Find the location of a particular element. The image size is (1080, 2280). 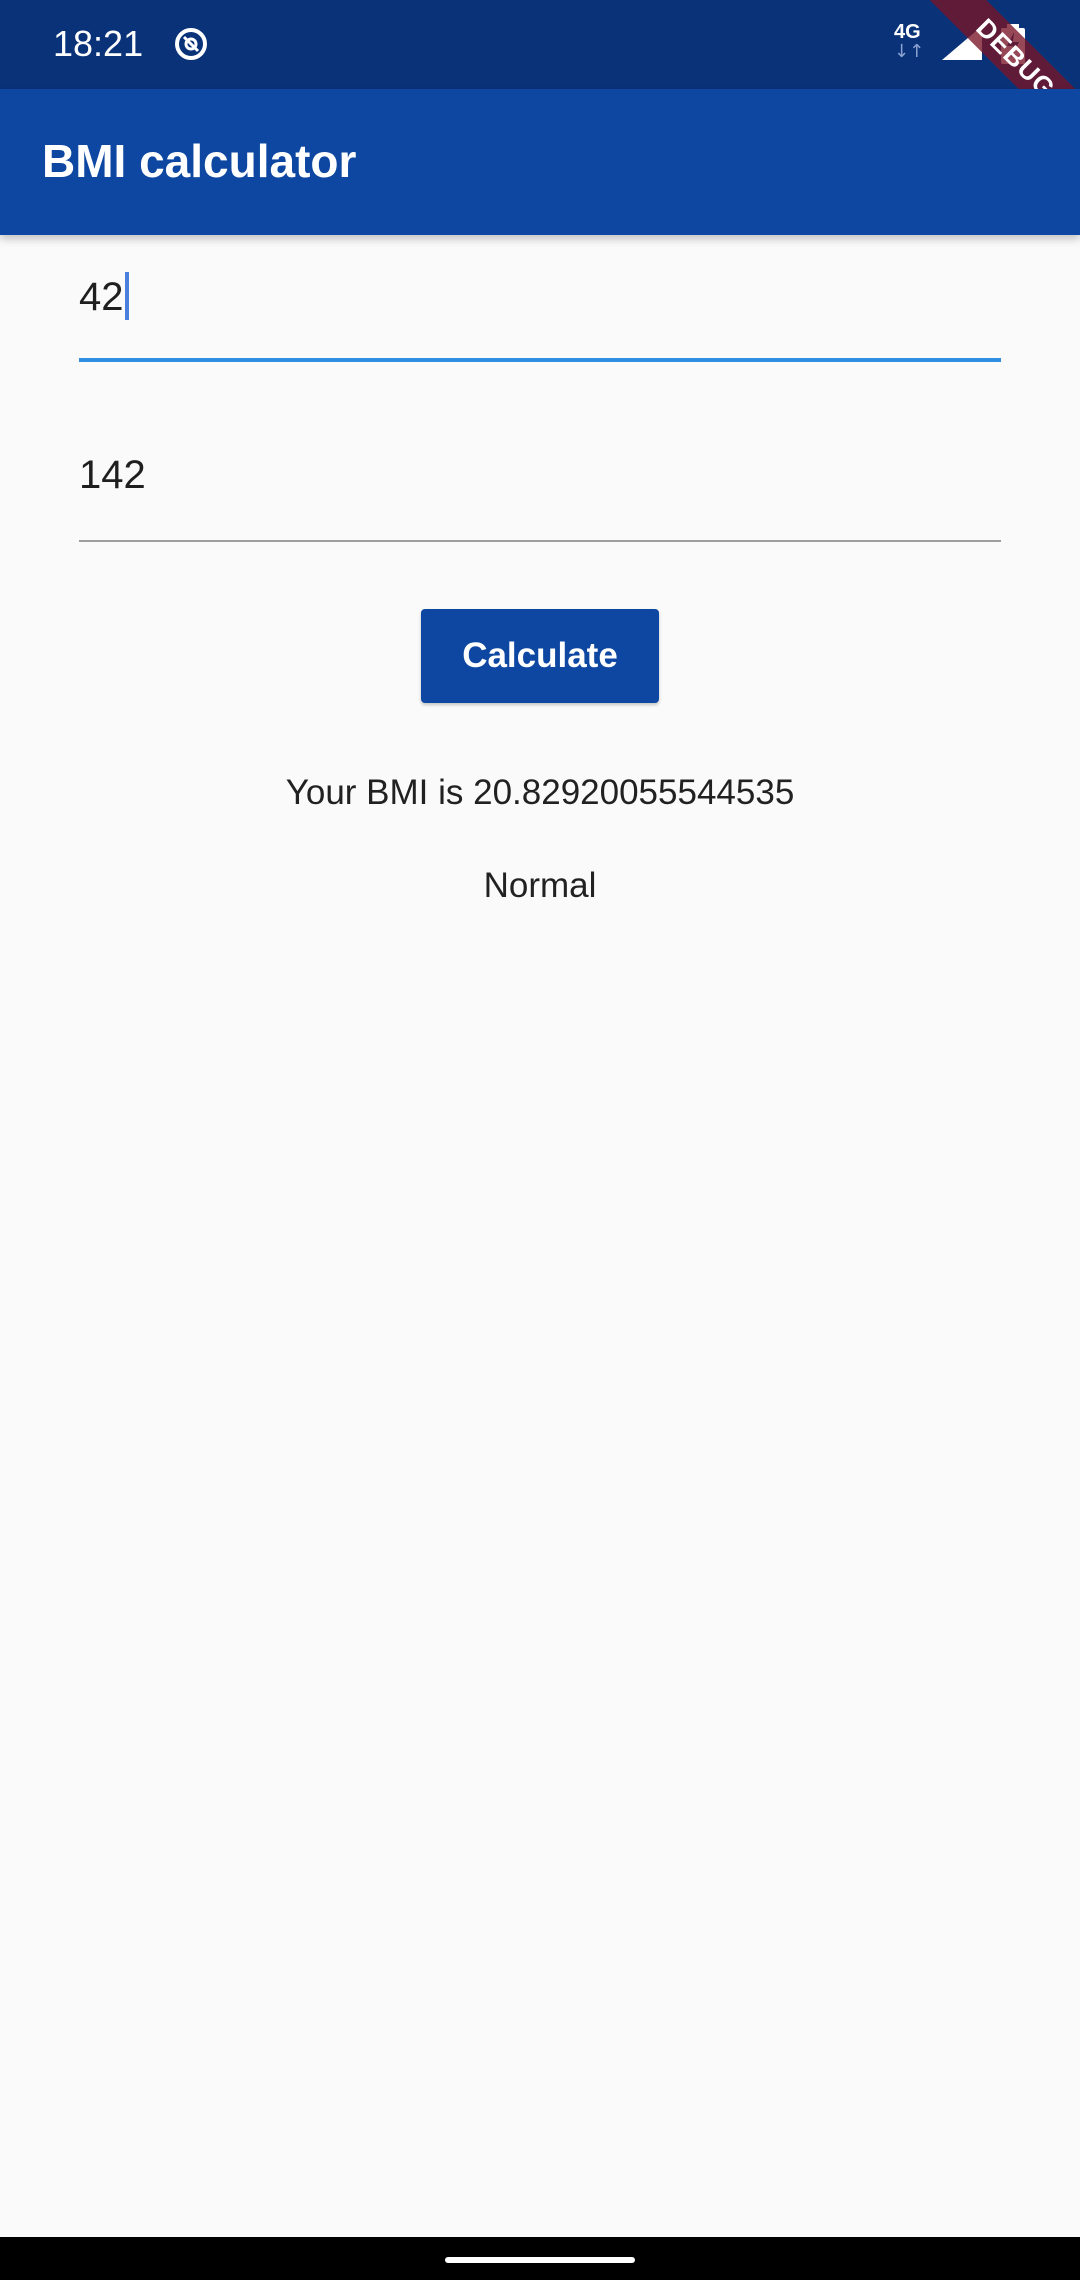

weight-field: 42 is located at coordinates (540, 312).